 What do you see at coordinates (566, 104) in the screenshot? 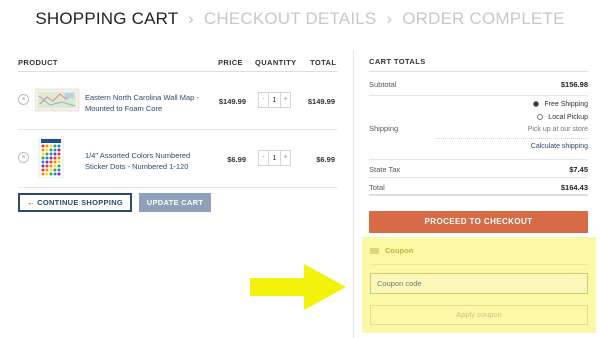
I see `shipping-option-label: Free Shipping` at bounding box center [566, 104].